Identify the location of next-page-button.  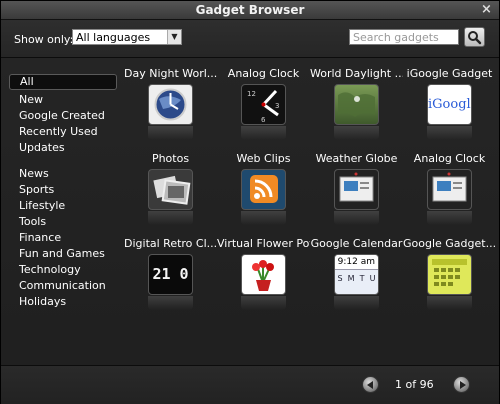
(461, 384).